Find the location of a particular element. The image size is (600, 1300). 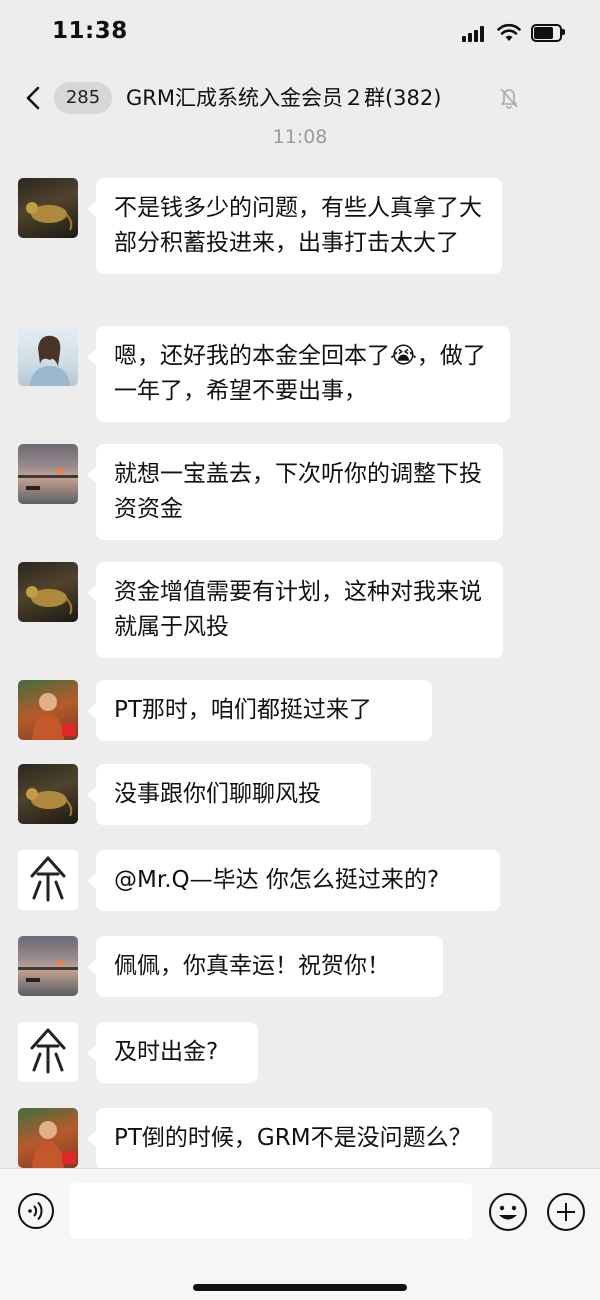

input-bar is located at coordinates (300, 1234).